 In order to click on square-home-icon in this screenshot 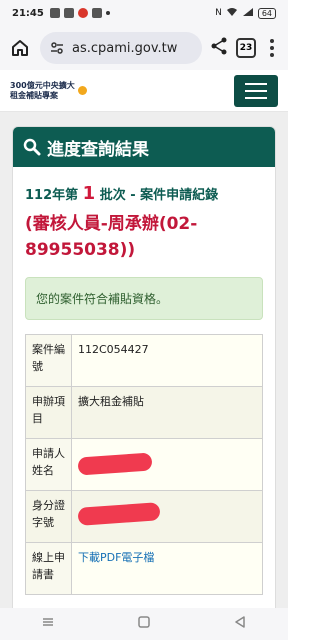, I will do `click(144, 622)`.